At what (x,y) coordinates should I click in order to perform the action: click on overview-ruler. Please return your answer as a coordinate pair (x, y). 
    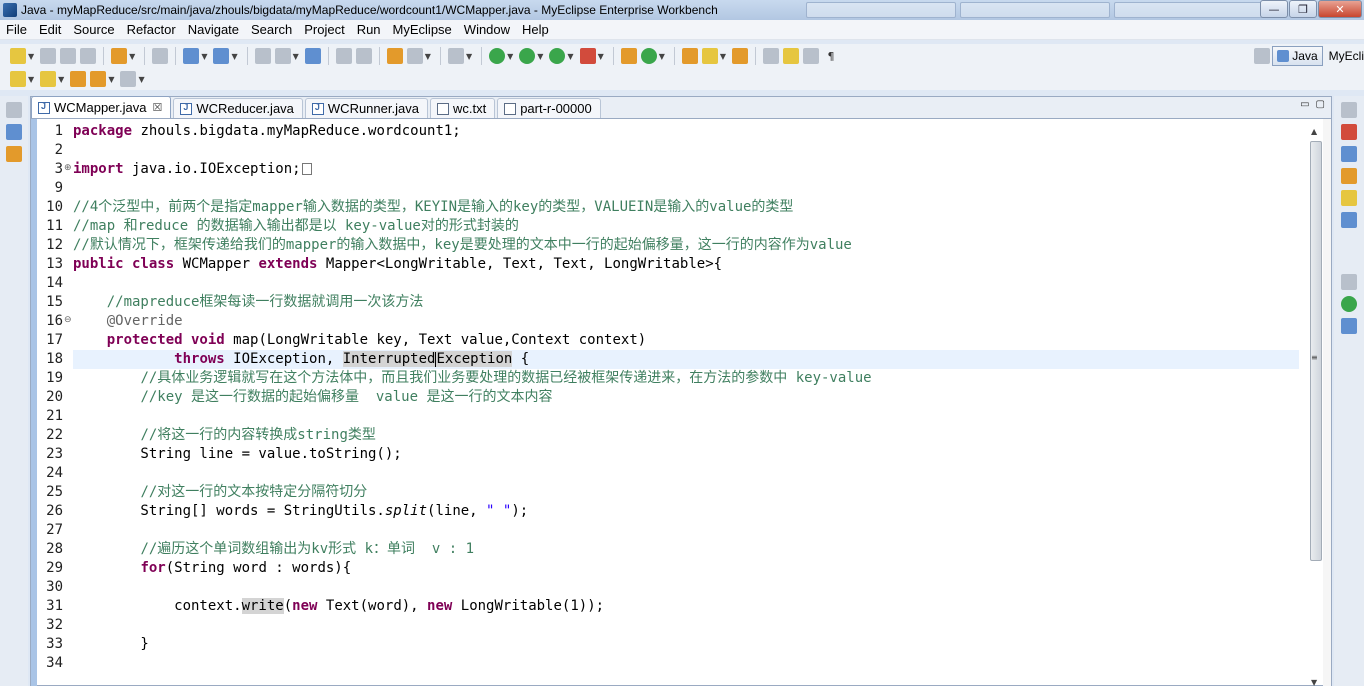
    Looking at the image, I should click on (1327, 402).